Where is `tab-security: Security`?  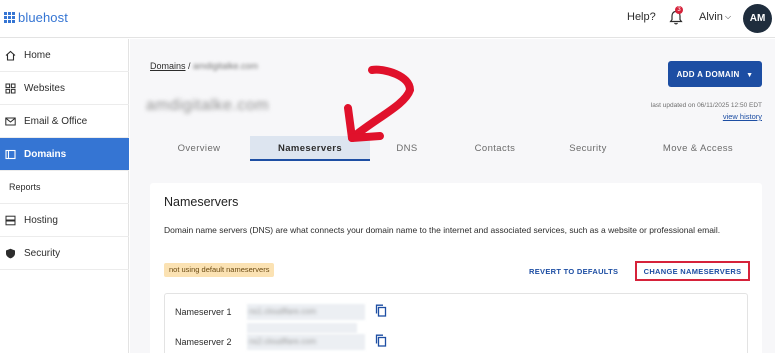 tab-security: Security is located at coordinates (588, 148).